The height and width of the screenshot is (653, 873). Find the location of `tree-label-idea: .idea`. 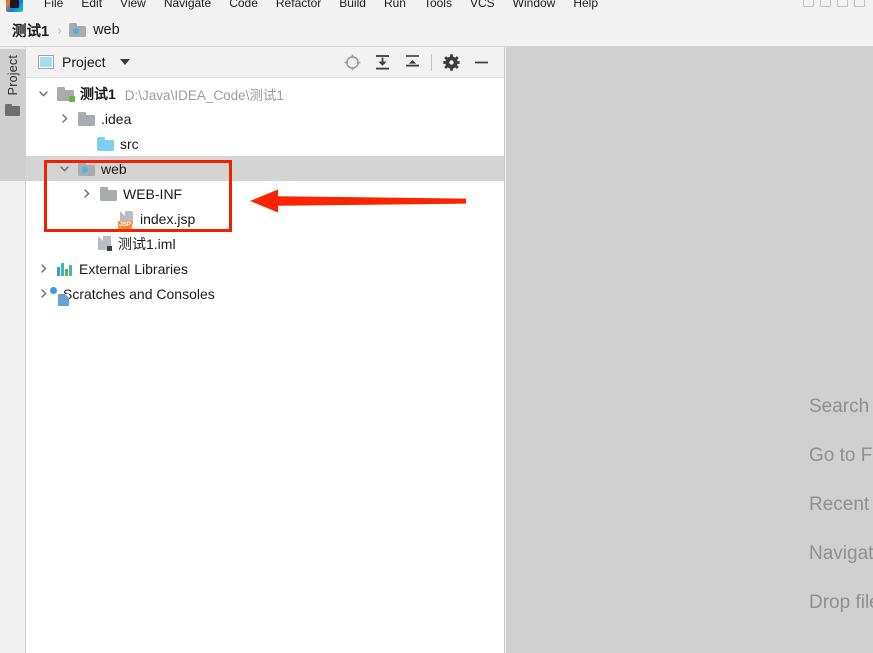

tree-label-idea: .idea is located at coordinates (116, 118).